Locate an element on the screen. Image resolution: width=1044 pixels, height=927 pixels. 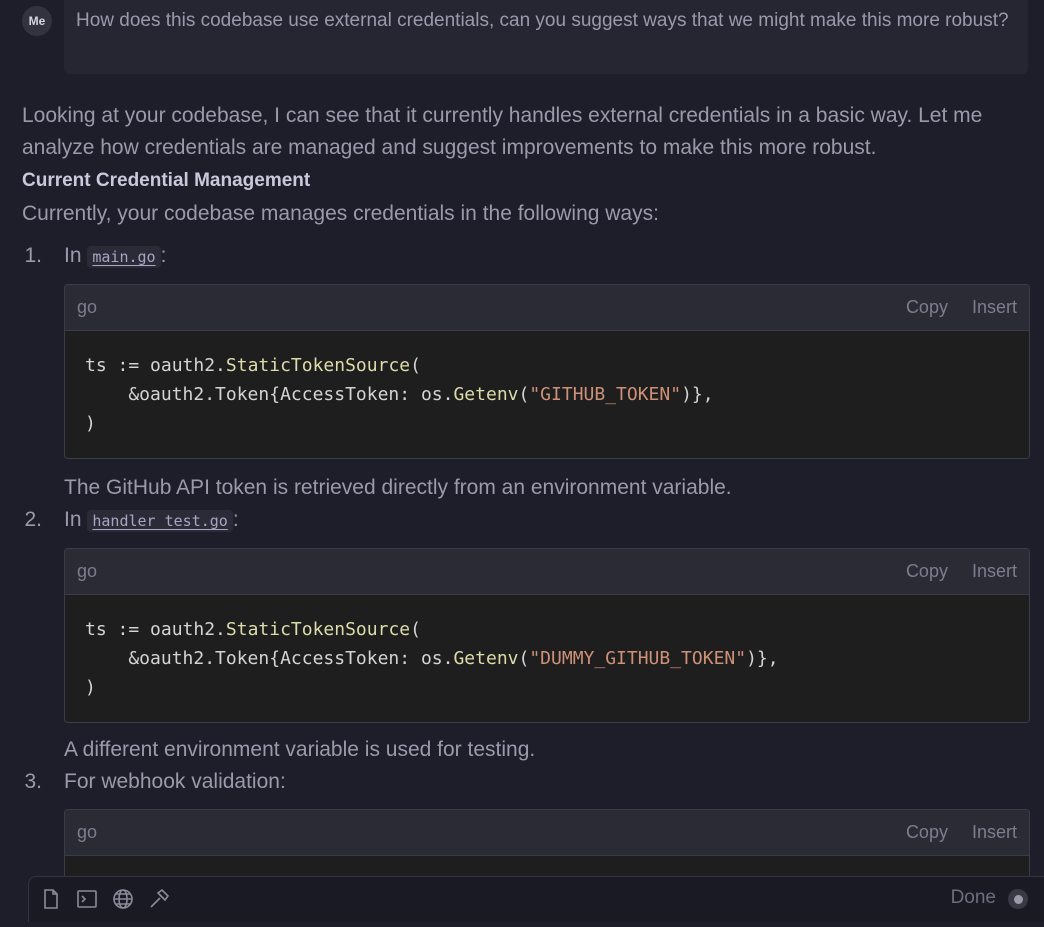
hammer-icon is located at coordinates (159, 899).